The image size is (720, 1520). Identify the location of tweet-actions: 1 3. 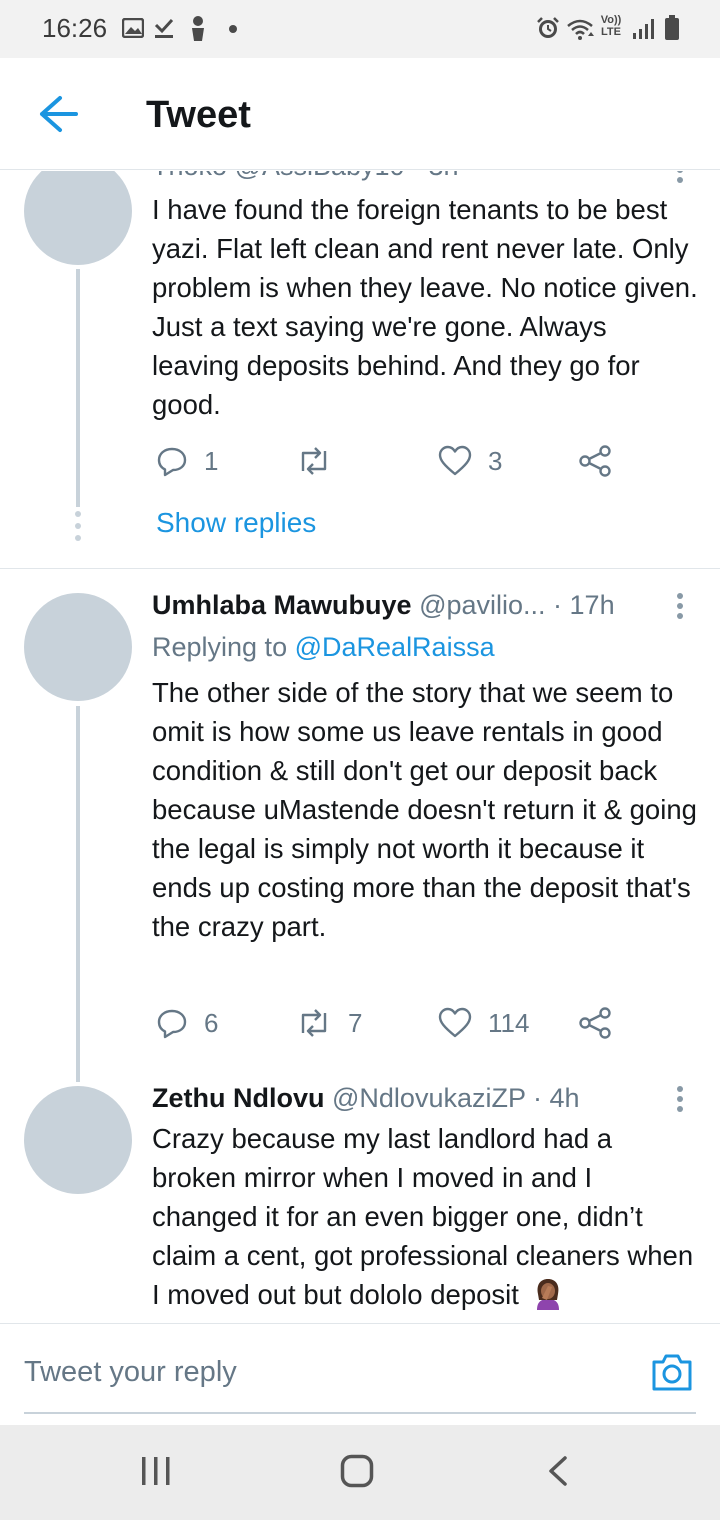
(396, 461).